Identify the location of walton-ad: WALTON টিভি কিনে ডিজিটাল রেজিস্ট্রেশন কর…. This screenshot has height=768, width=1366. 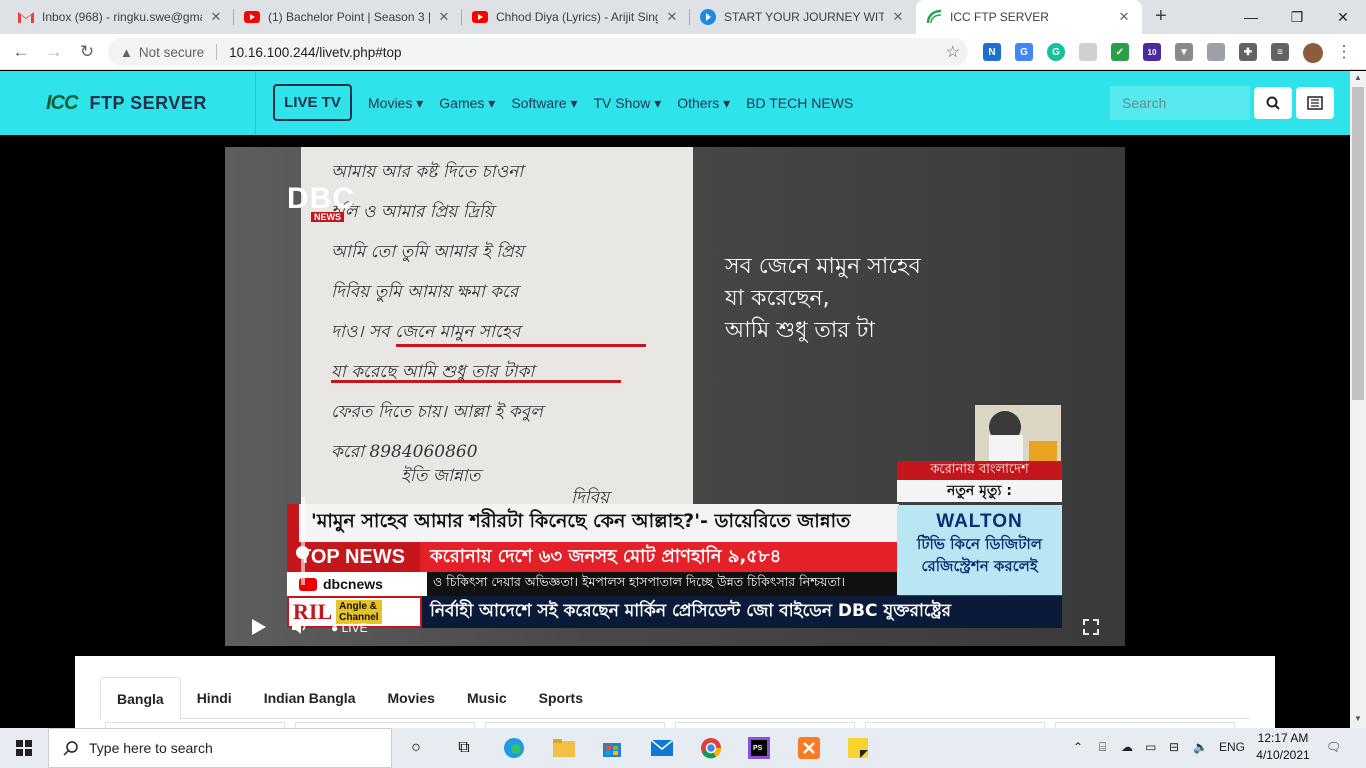
(979, 550).